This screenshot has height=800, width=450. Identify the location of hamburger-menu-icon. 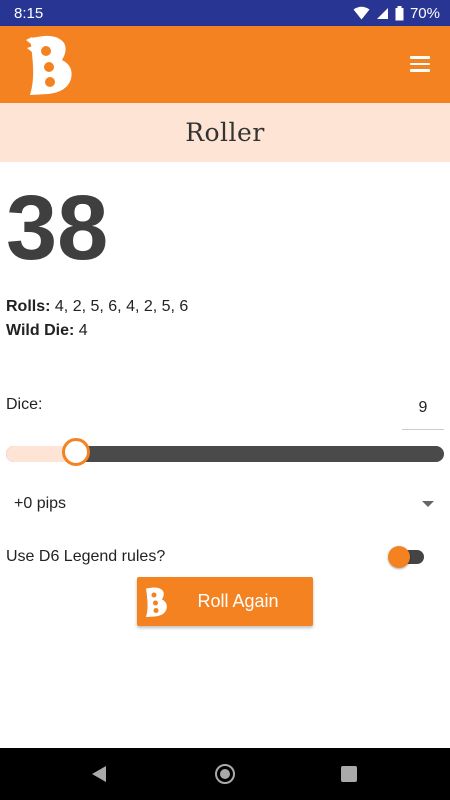
(420, 64).